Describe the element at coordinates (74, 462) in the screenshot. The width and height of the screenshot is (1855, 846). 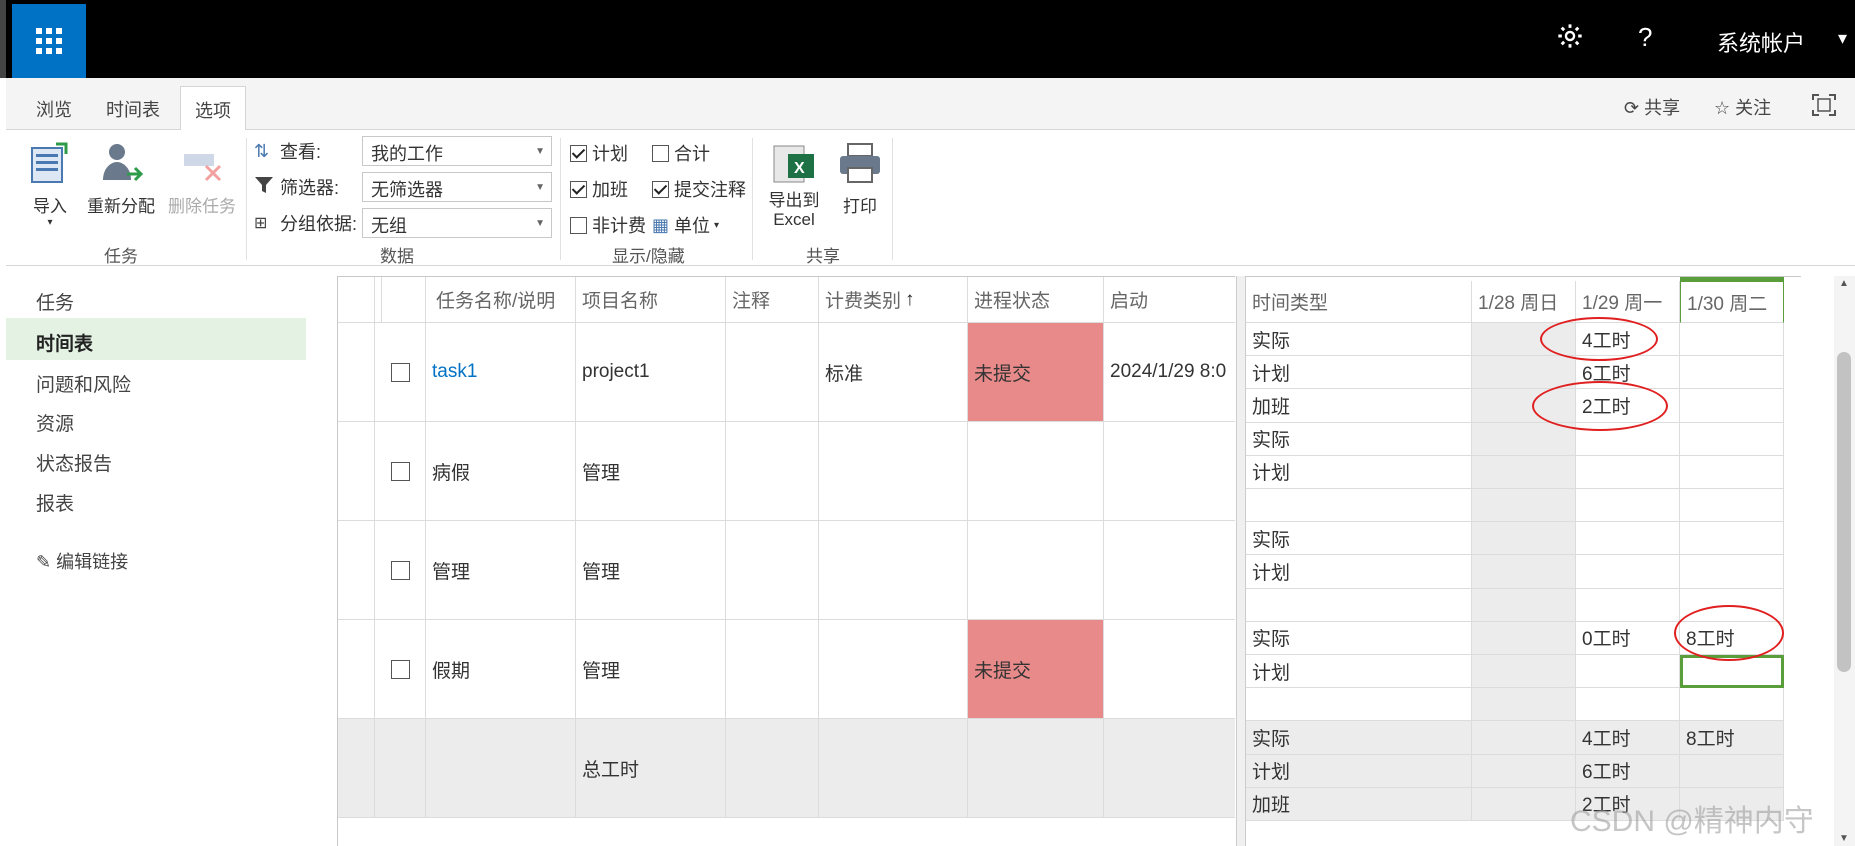
I see `nav-item-status-reports: 状态报告` at that location.